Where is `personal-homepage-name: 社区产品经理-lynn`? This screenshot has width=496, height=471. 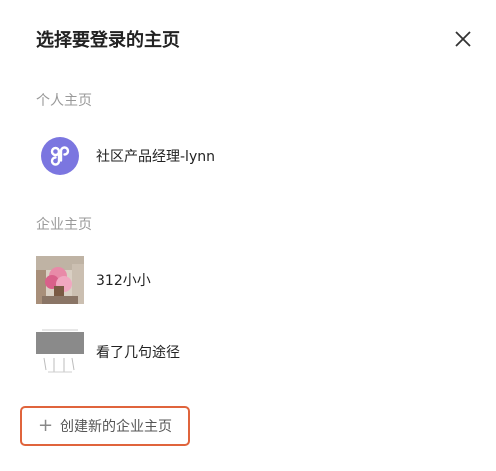 personal-homepage-name: 社区产品经理-lynn is located at coordinates (155, 157).